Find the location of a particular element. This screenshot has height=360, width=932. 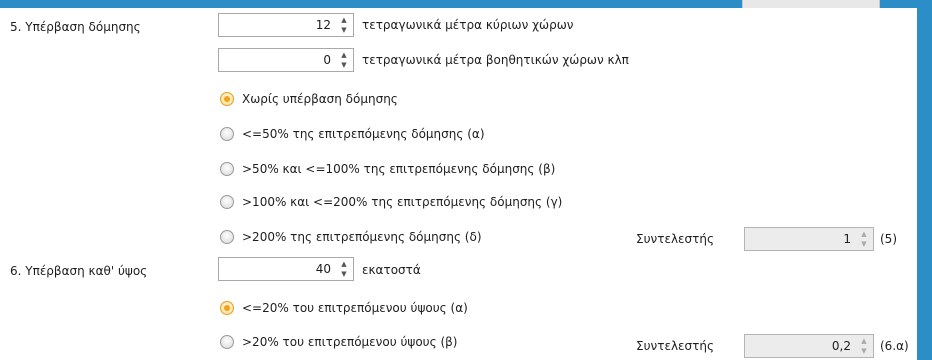

main-area-arrows: ▲ ▼ is located at coordinates (344, 25).